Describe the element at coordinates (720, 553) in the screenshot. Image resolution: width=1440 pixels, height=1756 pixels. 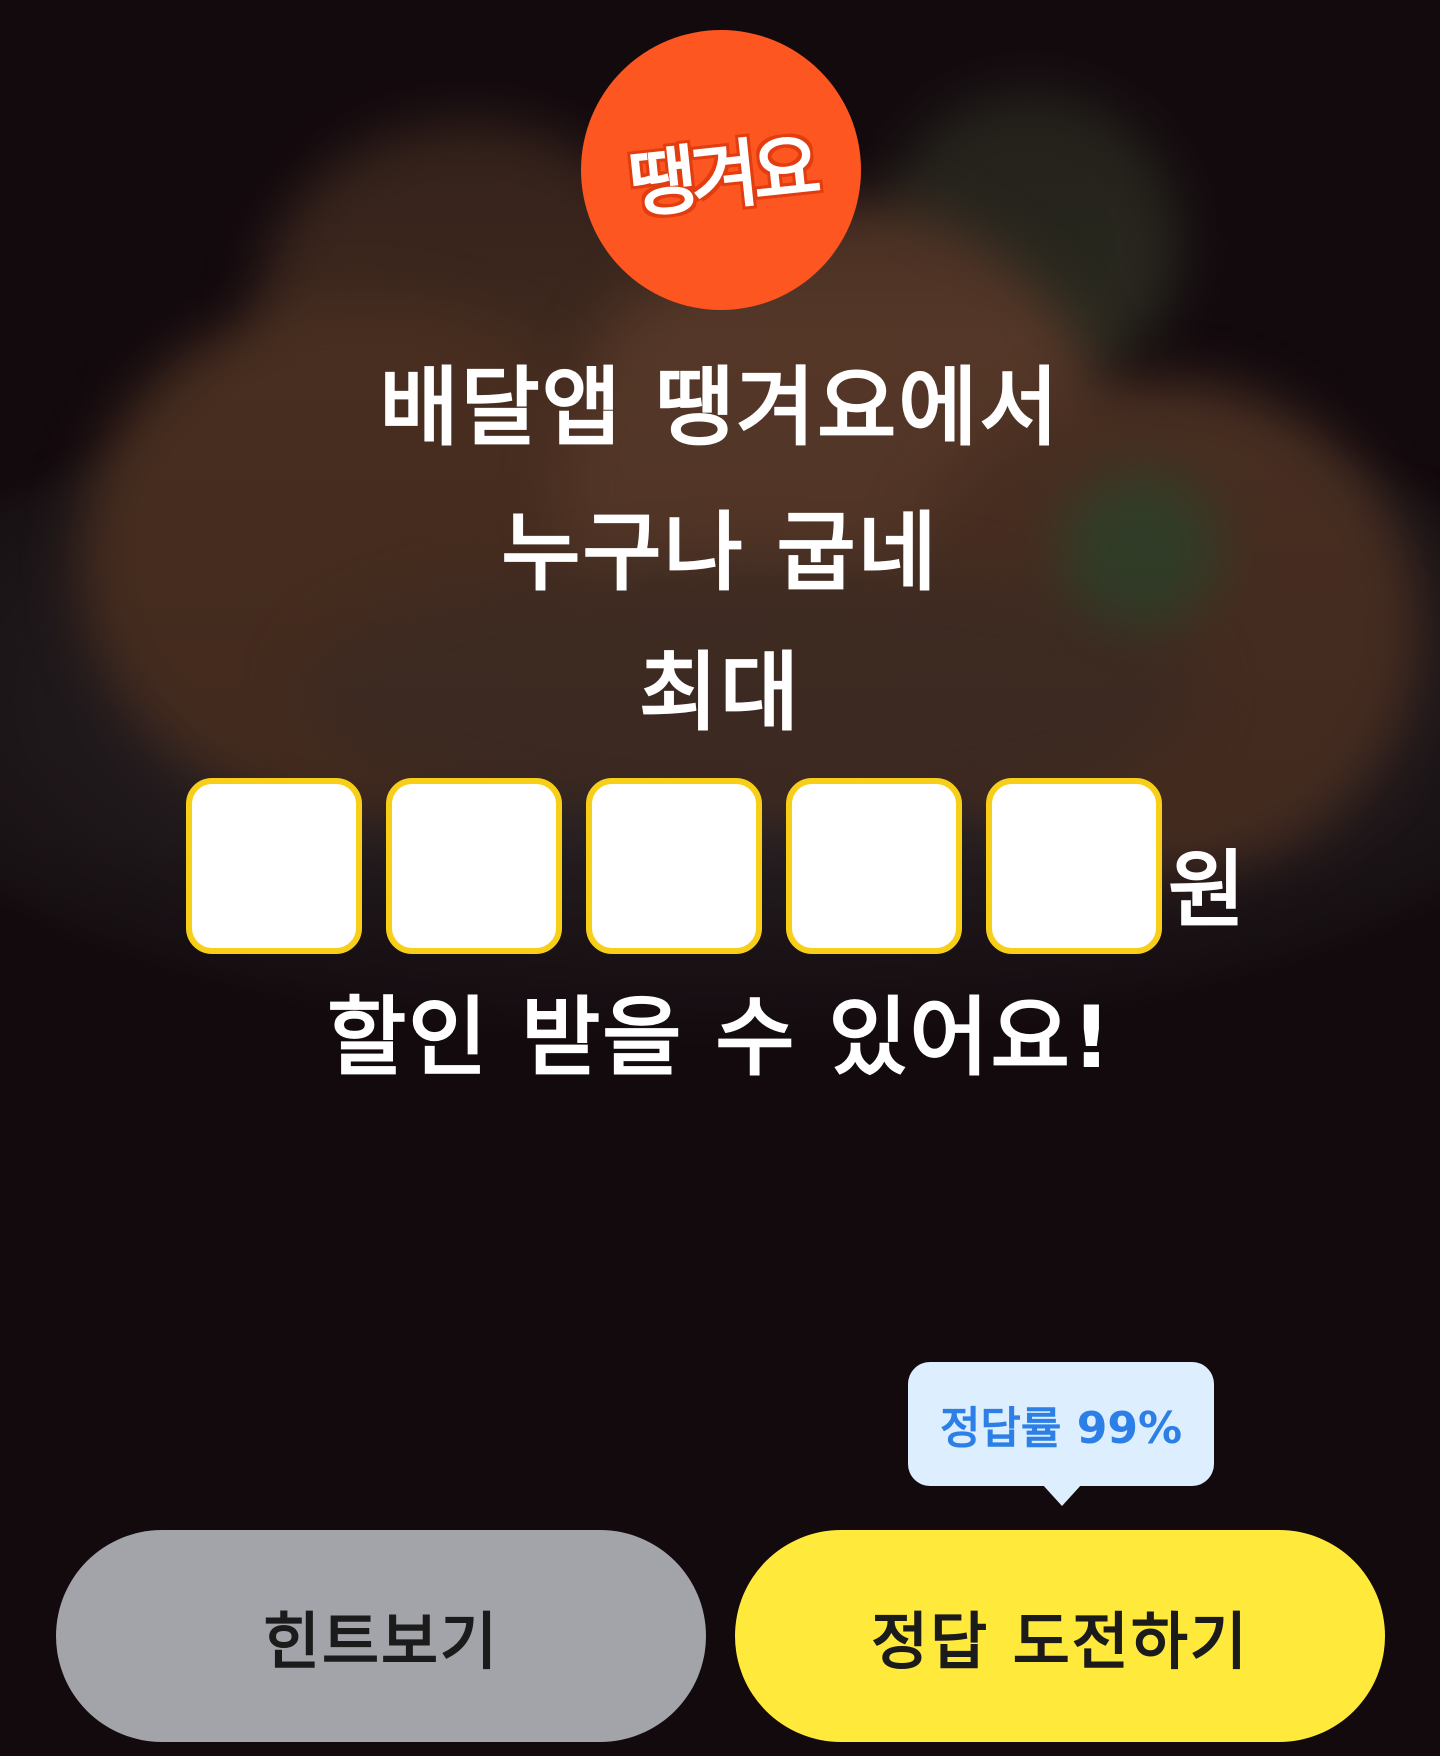
I see `headline-line-2: 누구나 굽네` at that location.